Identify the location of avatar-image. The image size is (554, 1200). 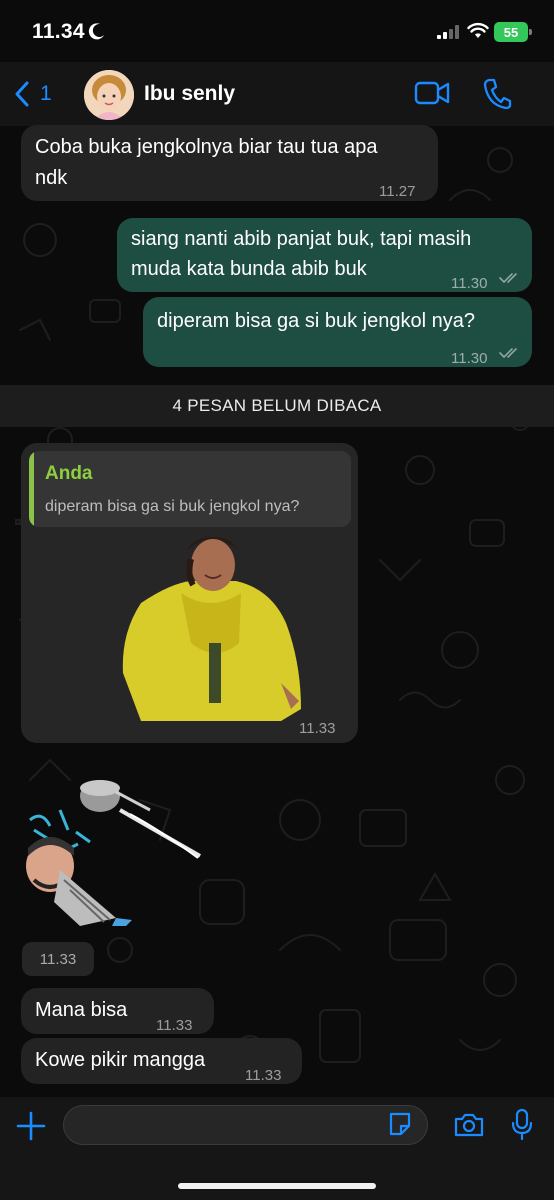
(109, 95).